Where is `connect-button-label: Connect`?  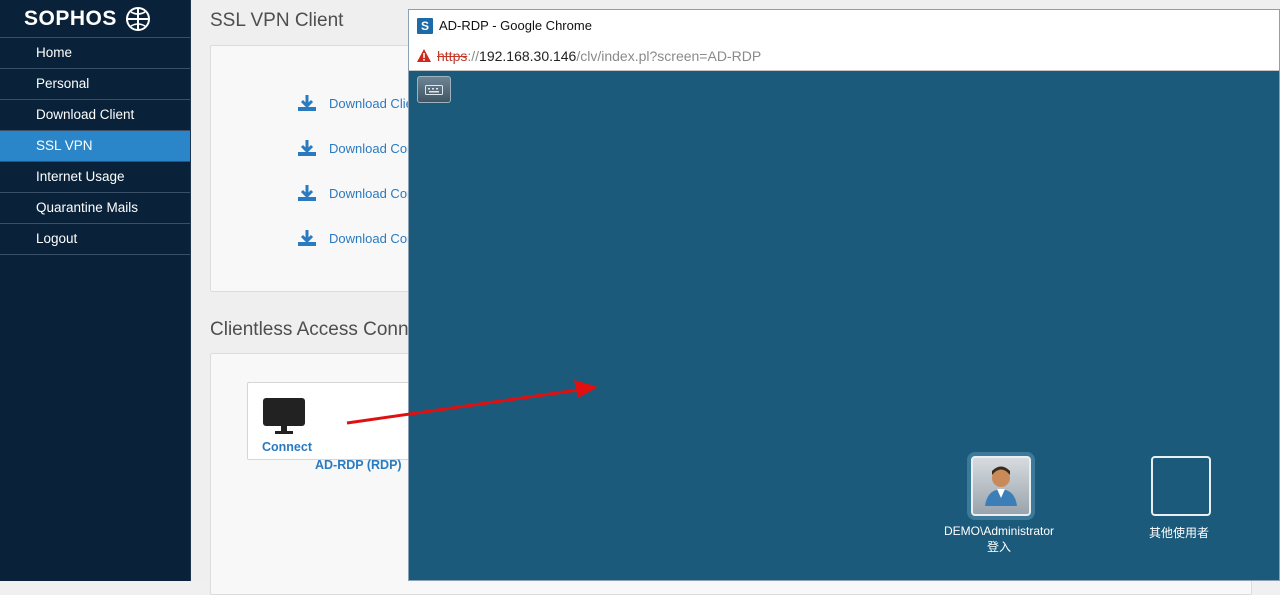 connect-button-label: Connect is located at coordinates (287, 447).